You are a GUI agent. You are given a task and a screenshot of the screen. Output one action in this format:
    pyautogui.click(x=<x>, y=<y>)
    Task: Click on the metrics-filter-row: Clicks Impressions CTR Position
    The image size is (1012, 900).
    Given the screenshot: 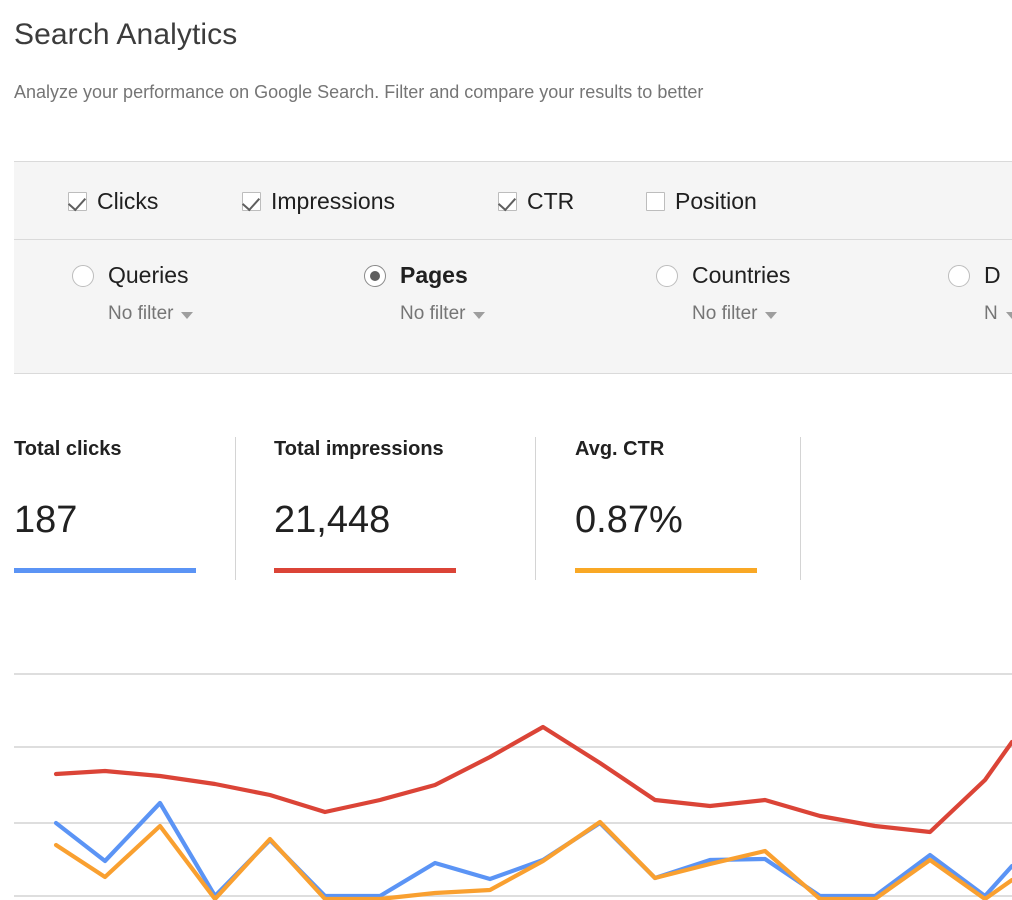 What is the action you would take?
    pyautogui.click(x=513, y=201)
    